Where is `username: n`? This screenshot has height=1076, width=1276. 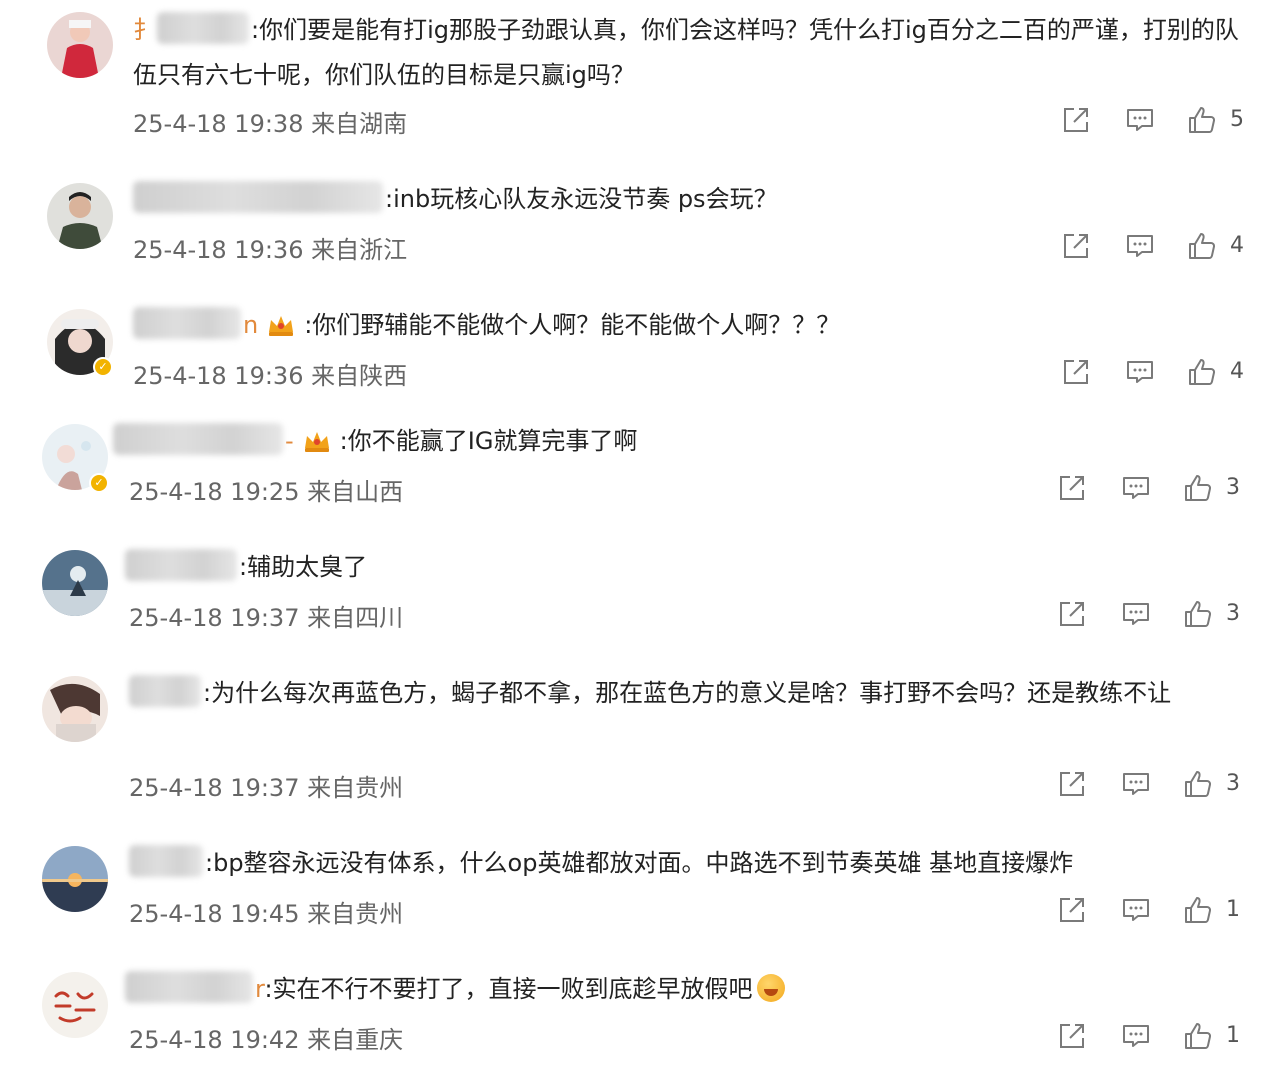
username: n is located at coordinates (195, 323).